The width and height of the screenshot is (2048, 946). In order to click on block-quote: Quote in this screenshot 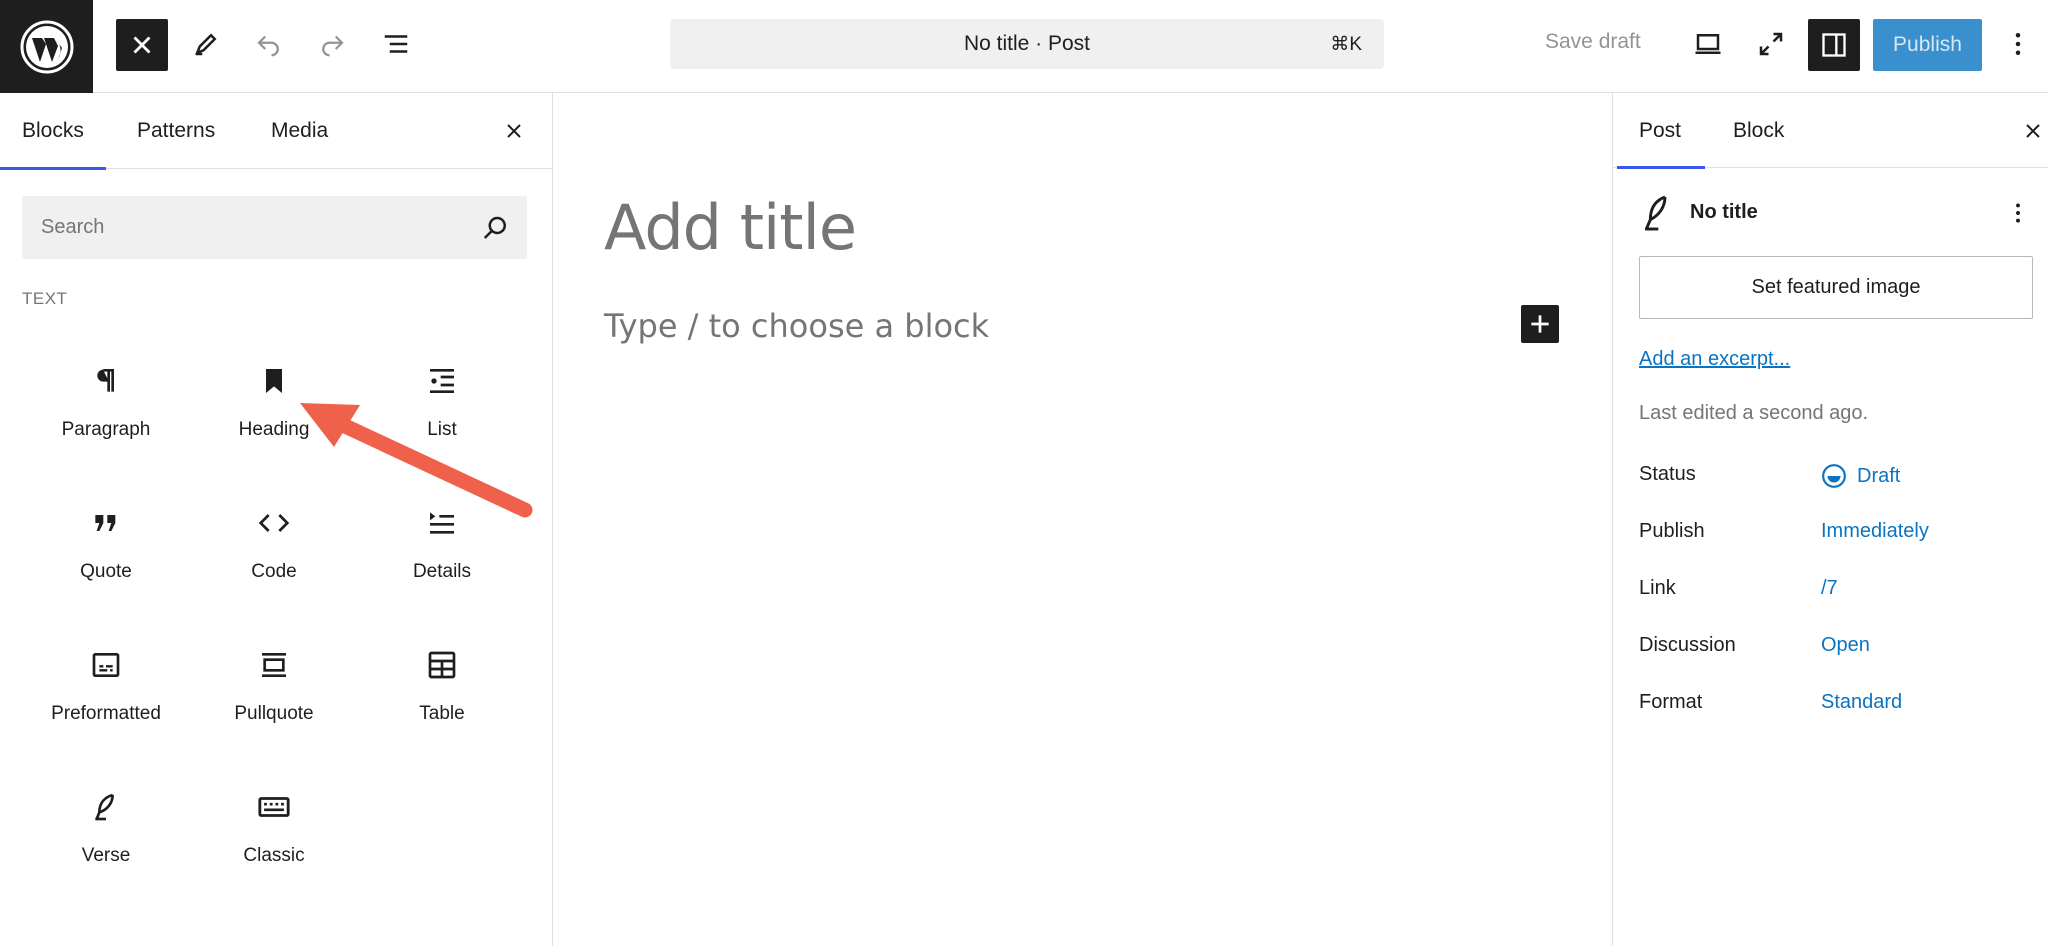, I will do `click(106, 558)`.